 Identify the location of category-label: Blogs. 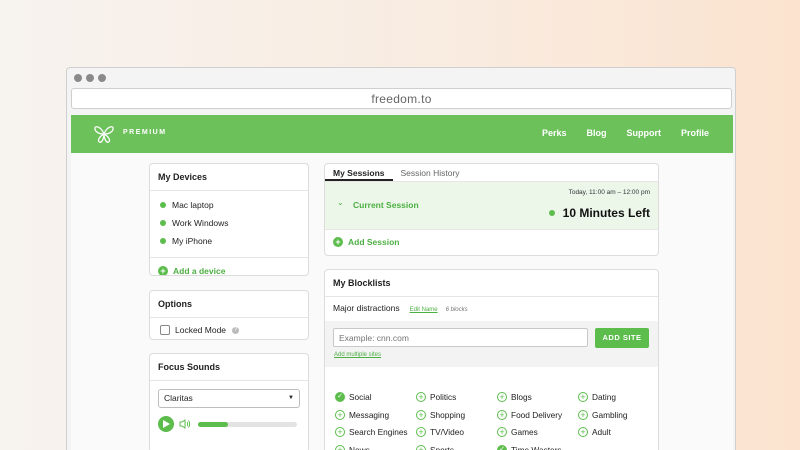
(521, 397).